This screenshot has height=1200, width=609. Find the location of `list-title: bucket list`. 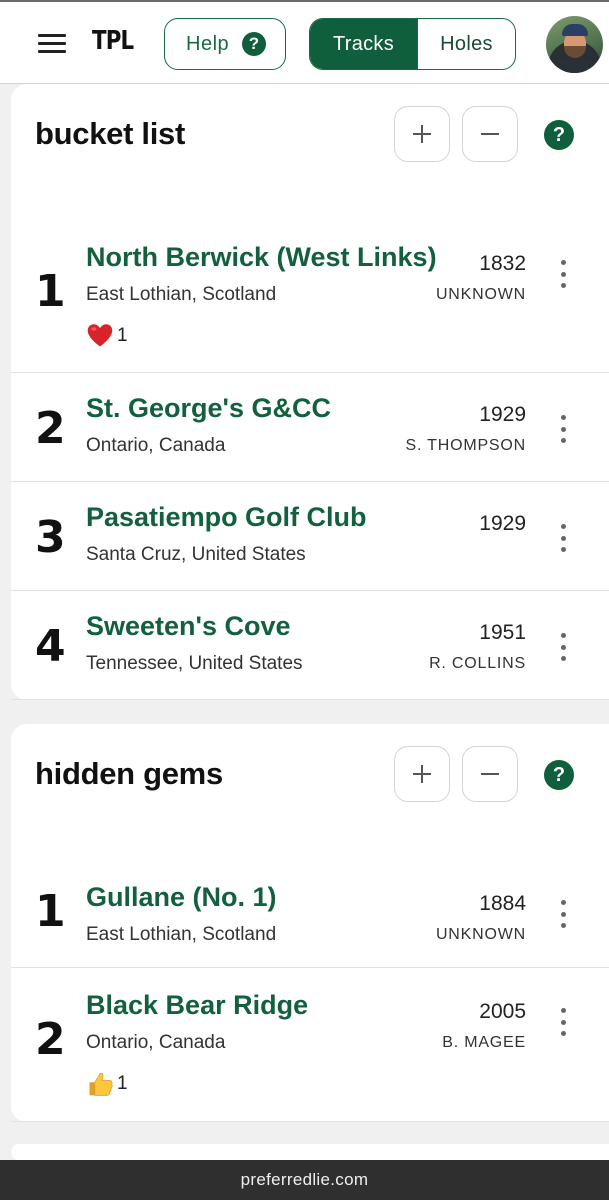

list-title: bucket list is located at coordinates (110, 133).